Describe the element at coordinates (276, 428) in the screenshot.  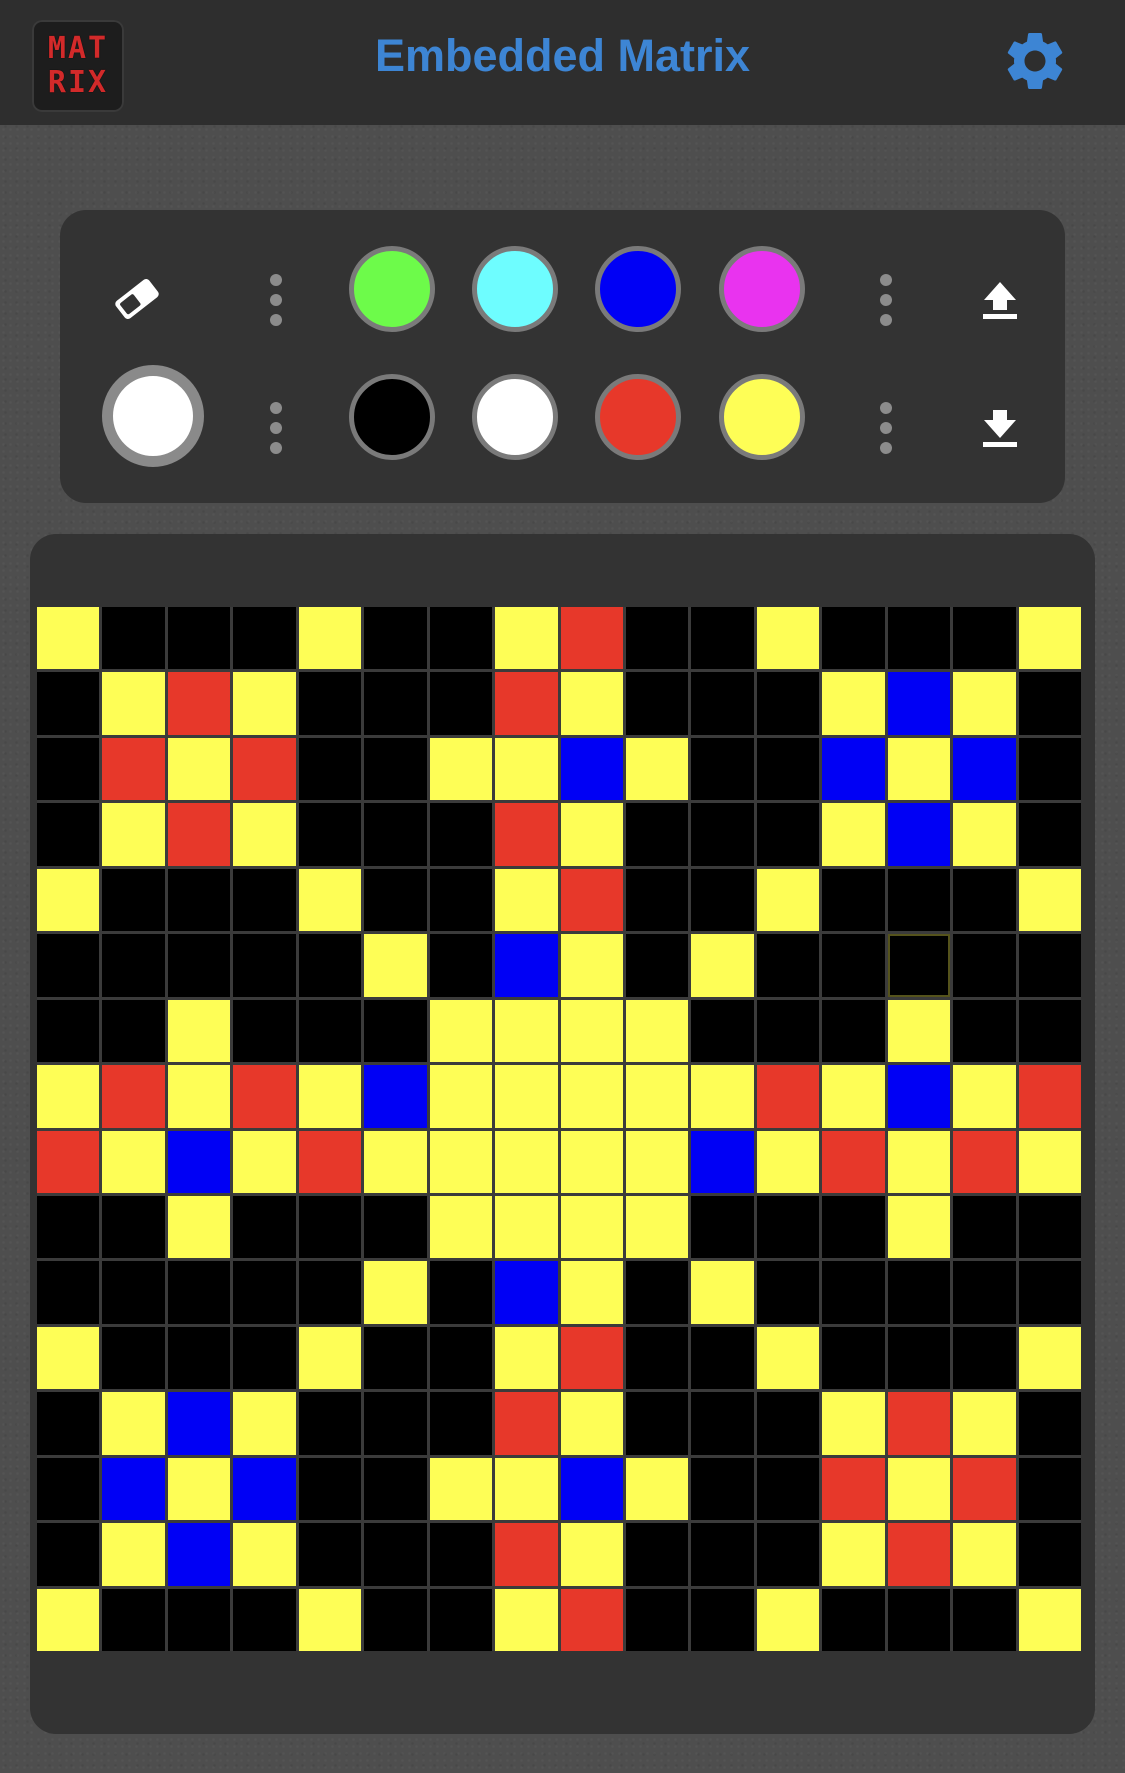
I see `more-options-icon` at that location.